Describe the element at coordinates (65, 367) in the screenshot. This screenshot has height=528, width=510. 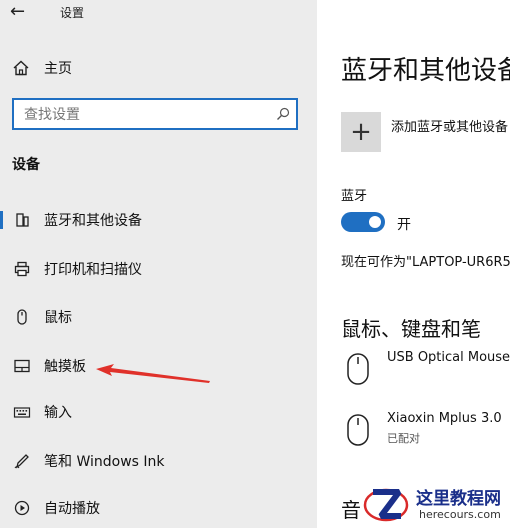
I see `sidebar-item-label: 触摸板` at that location.